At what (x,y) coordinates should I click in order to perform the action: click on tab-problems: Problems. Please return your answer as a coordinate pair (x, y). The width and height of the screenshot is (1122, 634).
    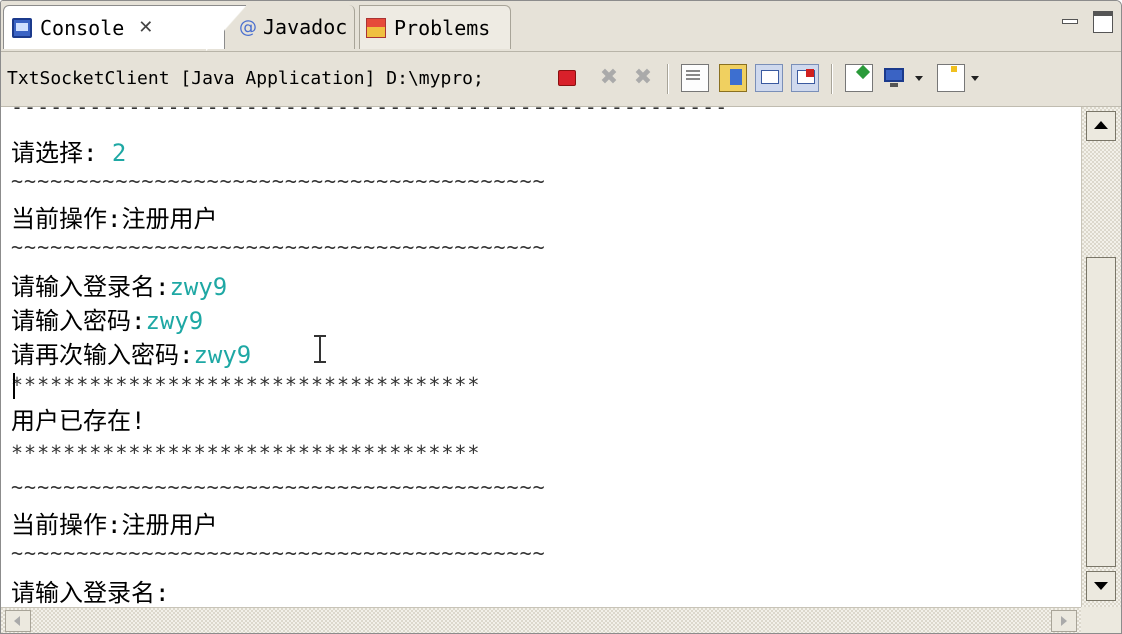
    Looking at the image, I should click on (435, 27).